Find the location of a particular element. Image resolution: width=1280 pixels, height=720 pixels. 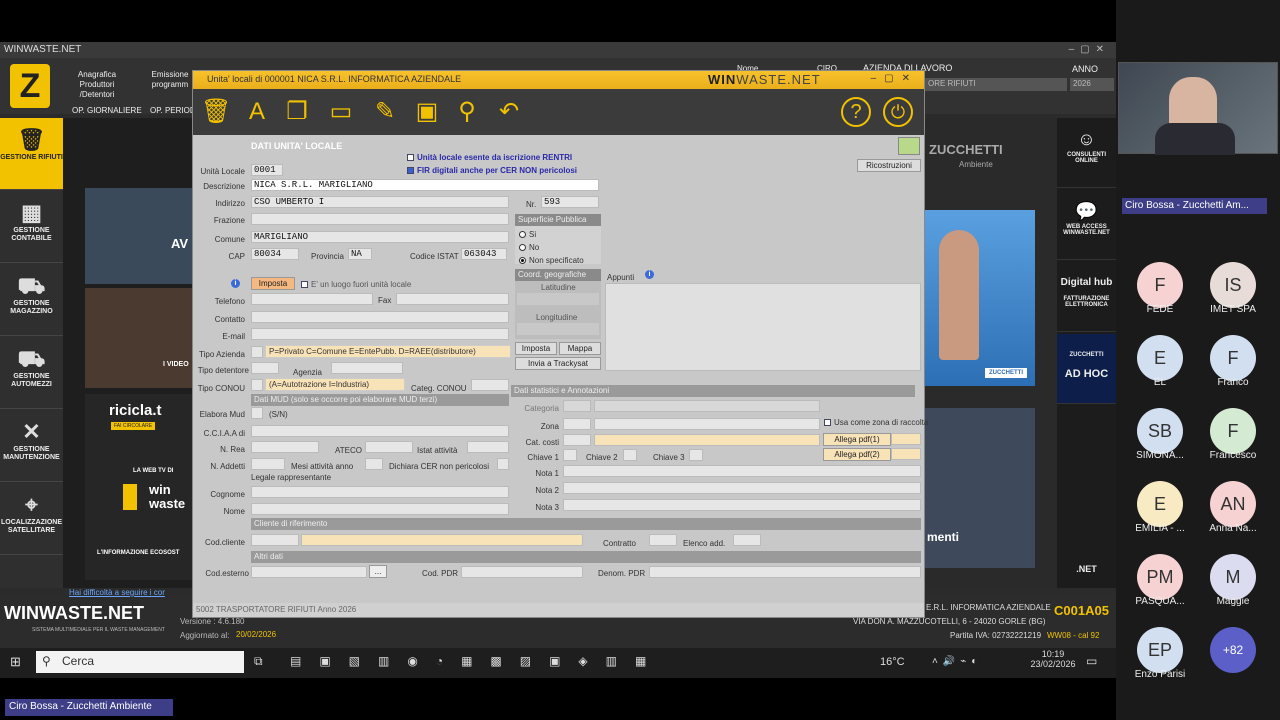

notification-icon: ▭ is located at coordinates (1091, 661).